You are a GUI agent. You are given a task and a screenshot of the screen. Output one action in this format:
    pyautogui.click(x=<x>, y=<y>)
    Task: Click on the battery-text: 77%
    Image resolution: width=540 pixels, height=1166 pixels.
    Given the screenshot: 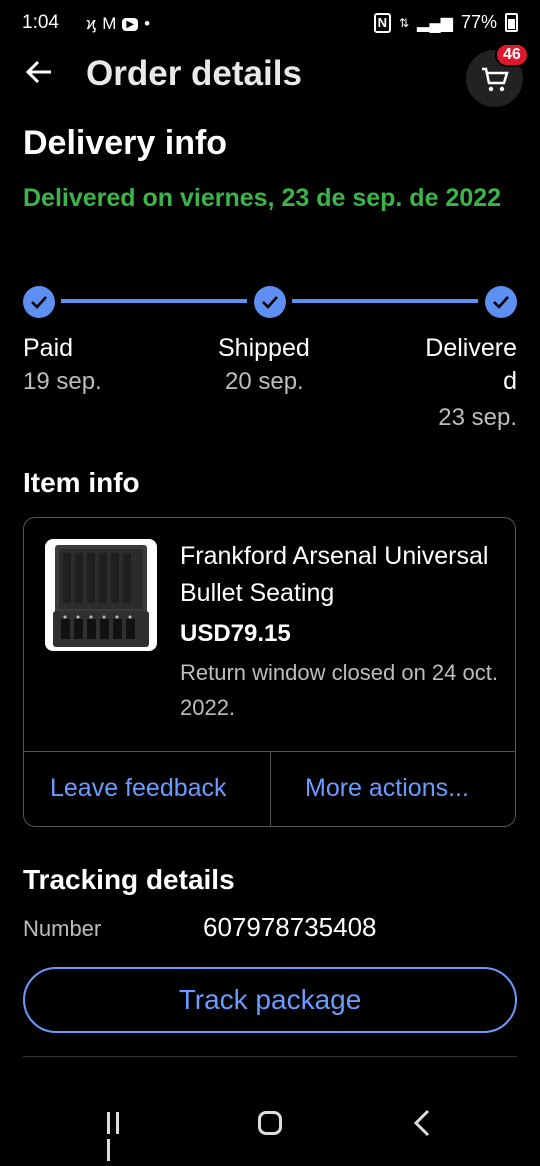 What is the action you would take?
    pyautogui.click(x=478, y=22)
    